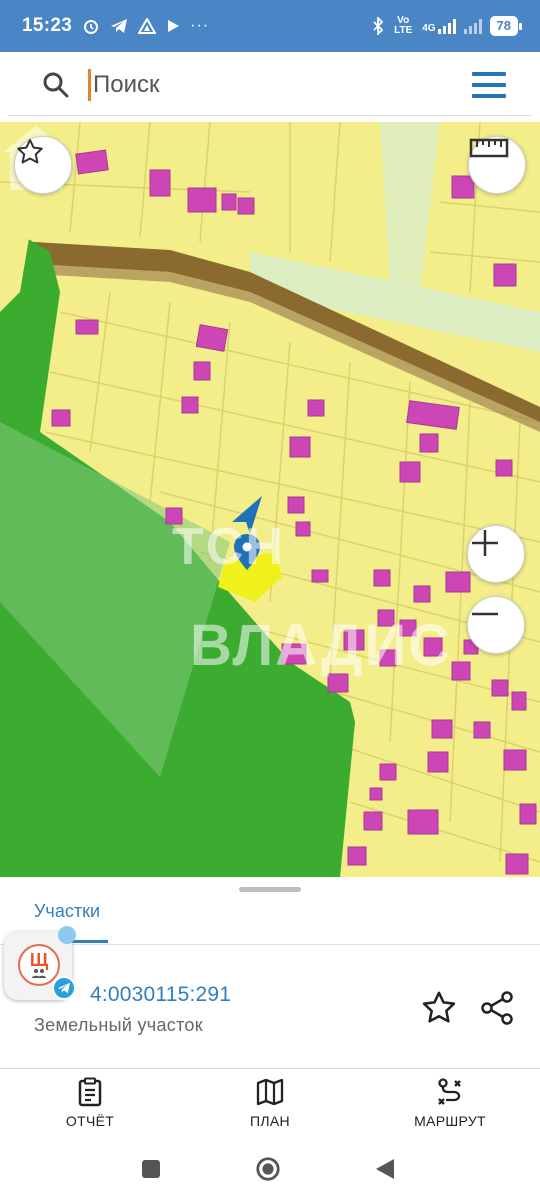 The image size is (540, 1200). I want to click on ruler-icon, so click(489, 148).